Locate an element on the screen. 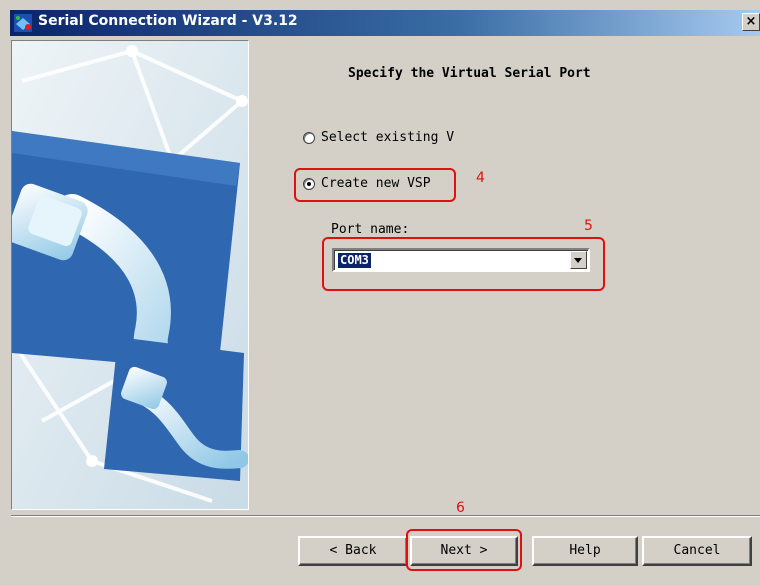  window-title: Serial Connection Wizard - V3.12 is located at coordinates (168, 21).